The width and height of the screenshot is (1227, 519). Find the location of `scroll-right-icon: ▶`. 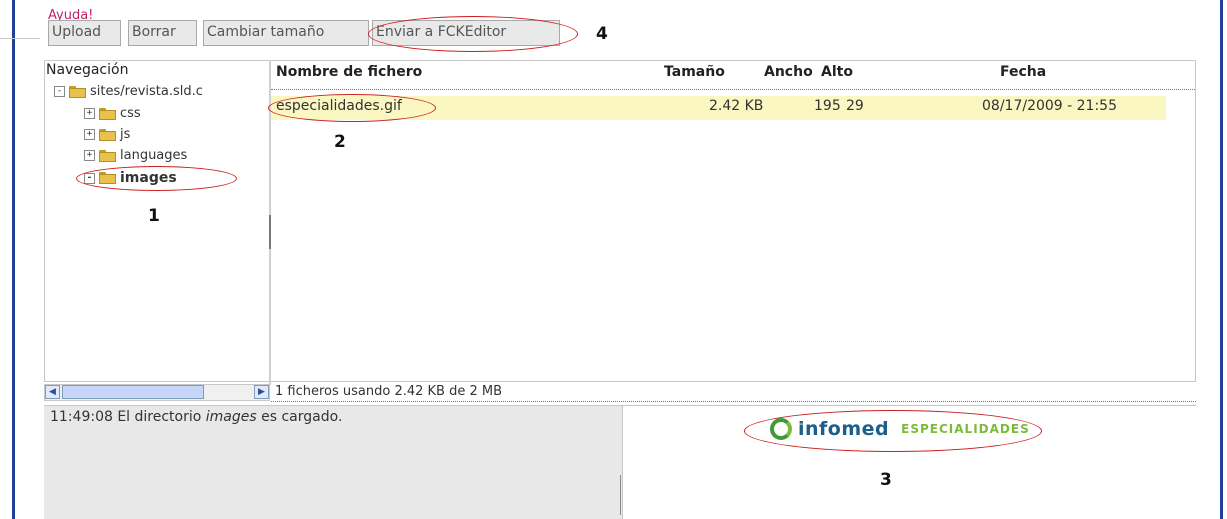

scroll-right-icon: ▶ is located at coordinates (261, 392).